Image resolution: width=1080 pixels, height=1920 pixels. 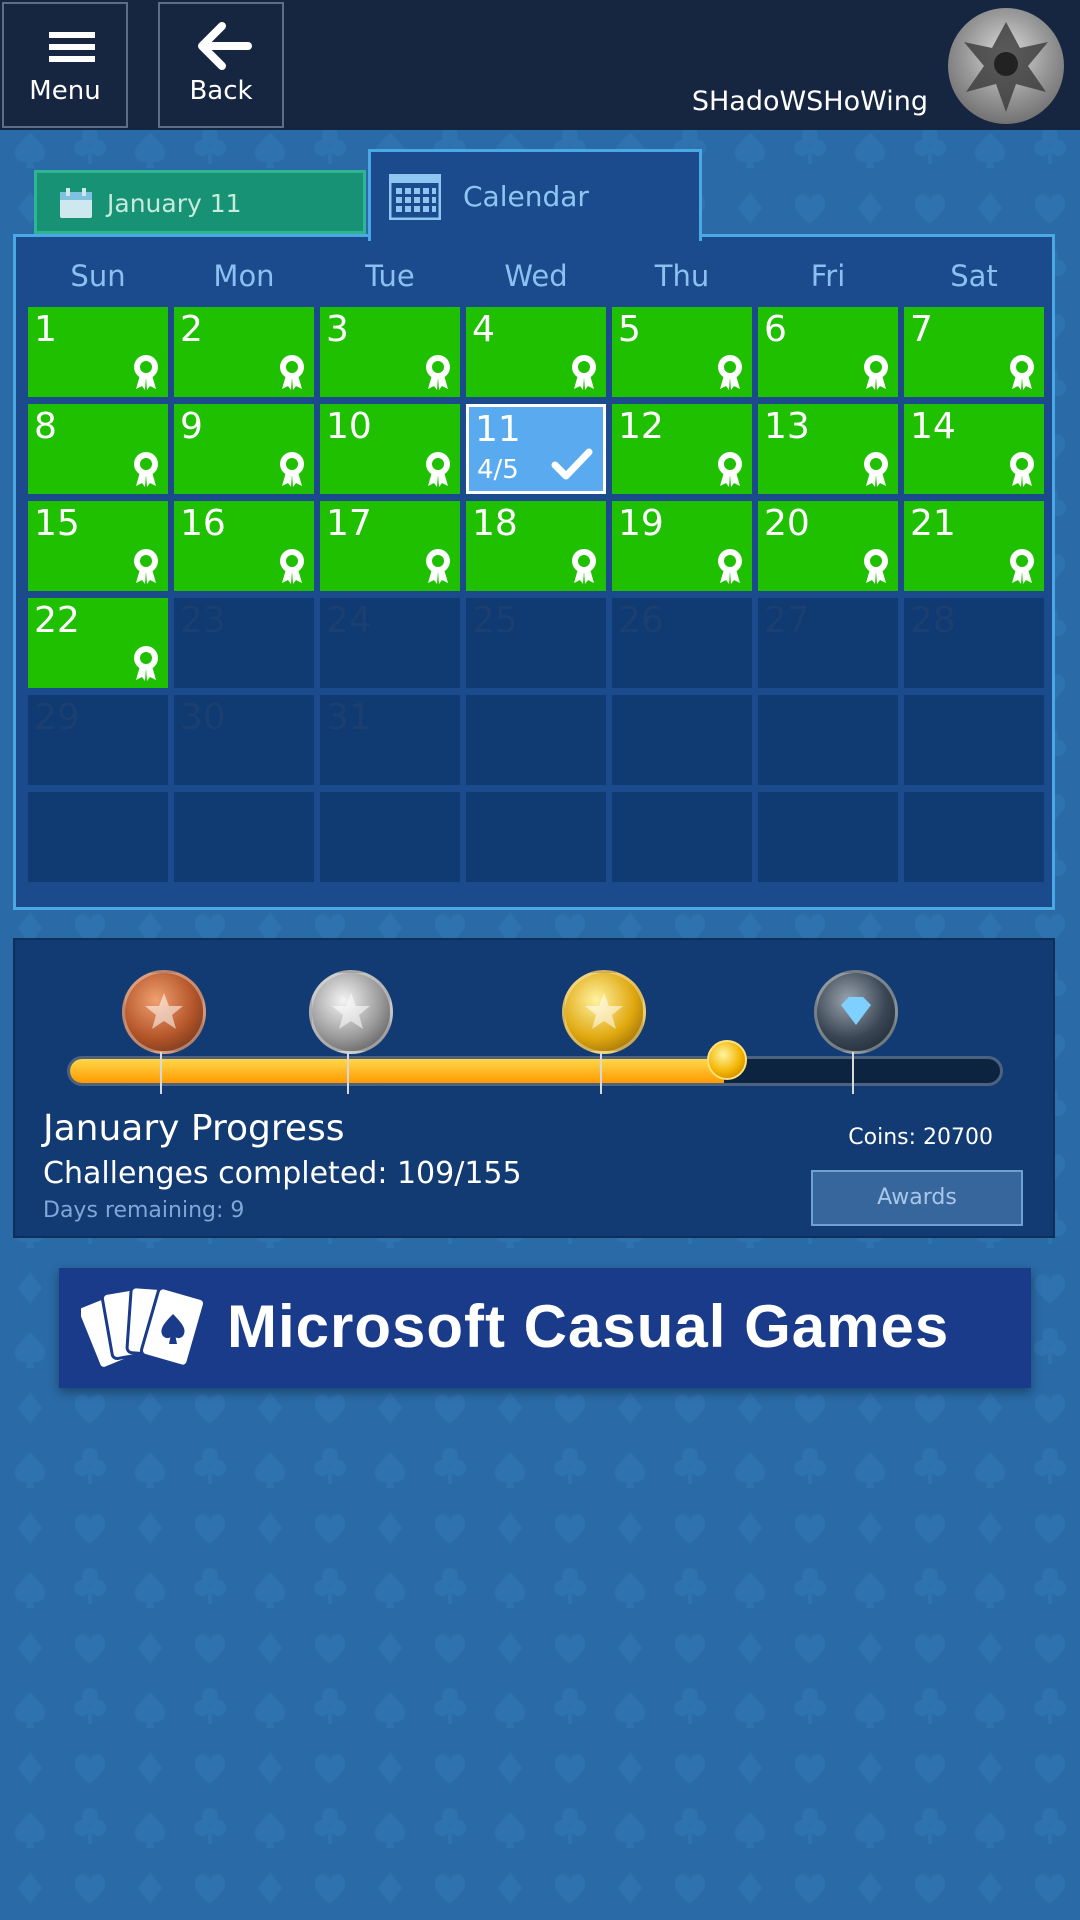 I want to click on day-number: 6, so click(x=775, y=329).